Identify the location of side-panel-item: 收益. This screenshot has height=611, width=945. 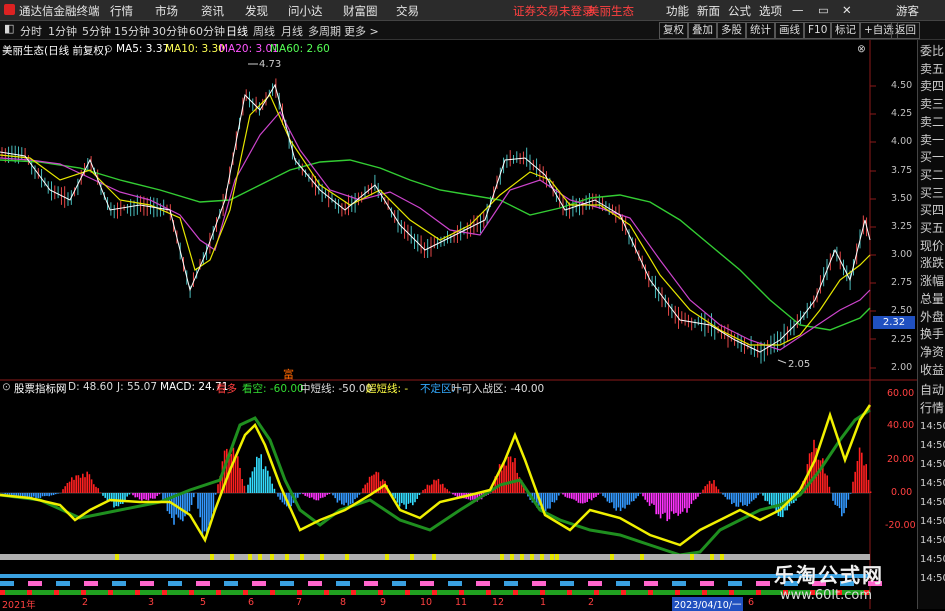
(932, 370).